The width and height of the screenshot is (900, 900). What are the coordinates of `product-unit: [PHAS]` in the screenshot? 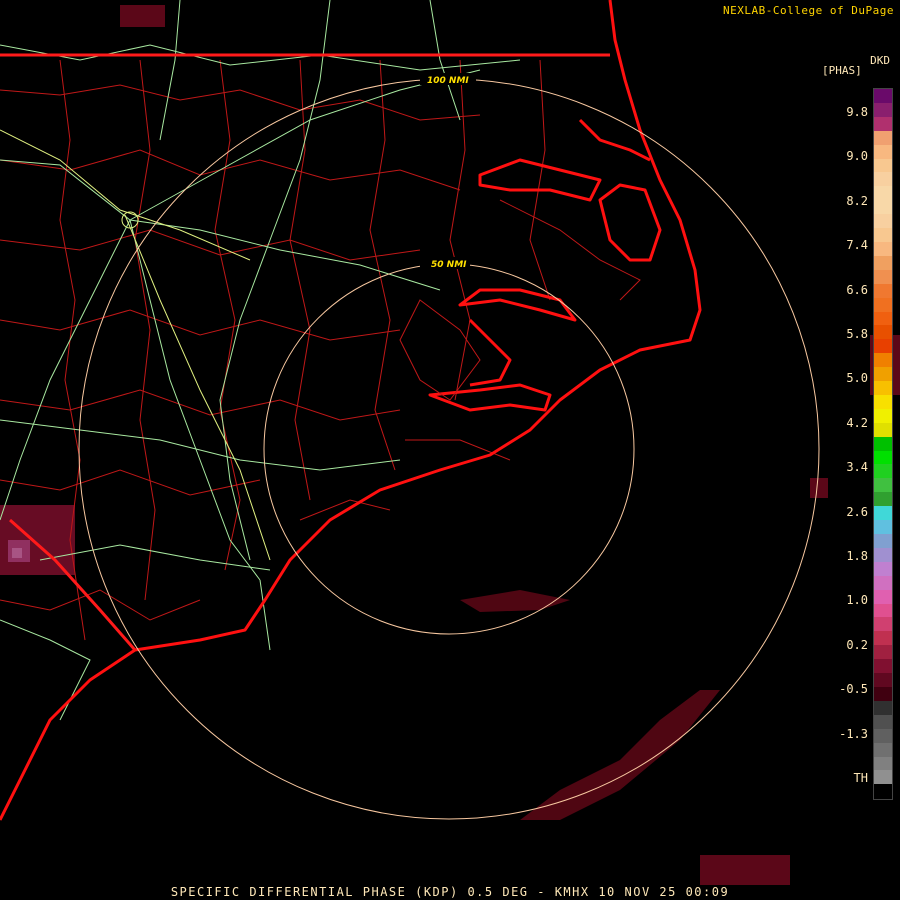 It's located at (842, 70).